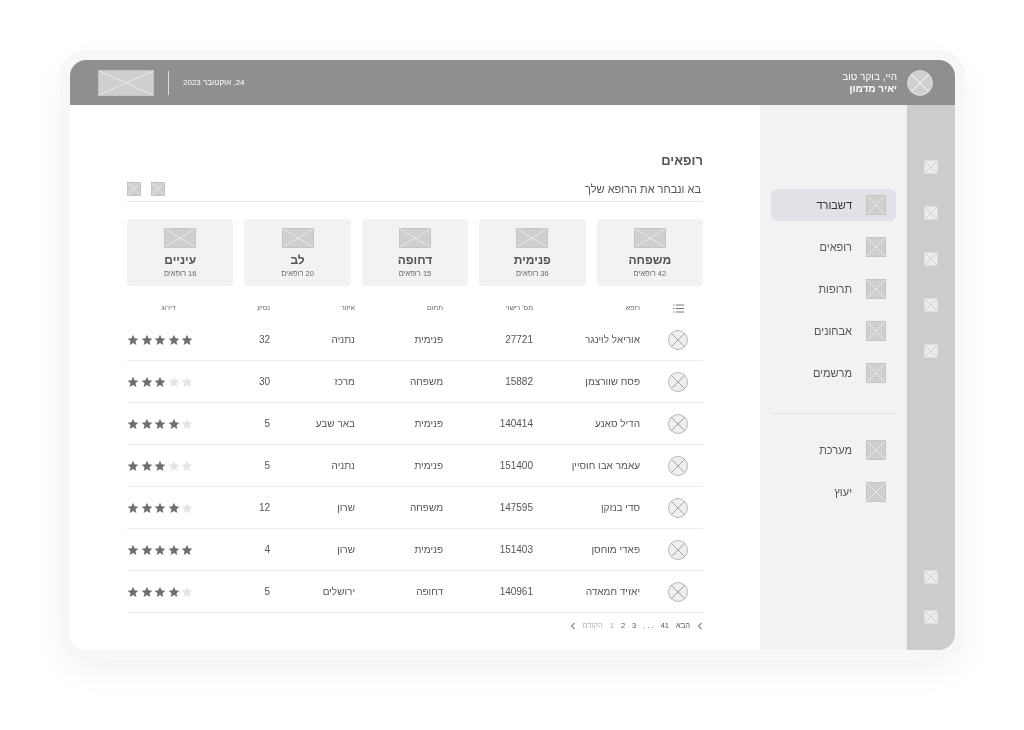  What do you see at coordinates (267, 423) in the screenshot?
I see `table-cell: 5` at bounding box center [267, 423].